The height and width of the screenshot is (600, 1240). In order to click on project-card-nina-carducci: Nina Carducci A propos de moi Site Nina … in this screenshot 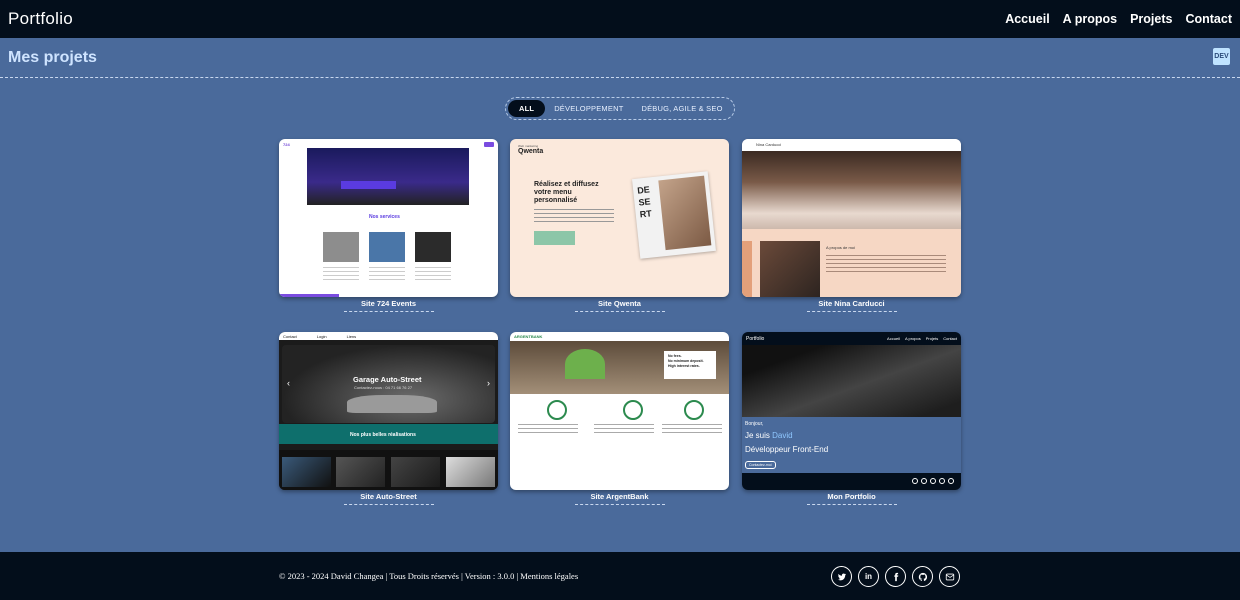, I will do `click(851, 225)`.